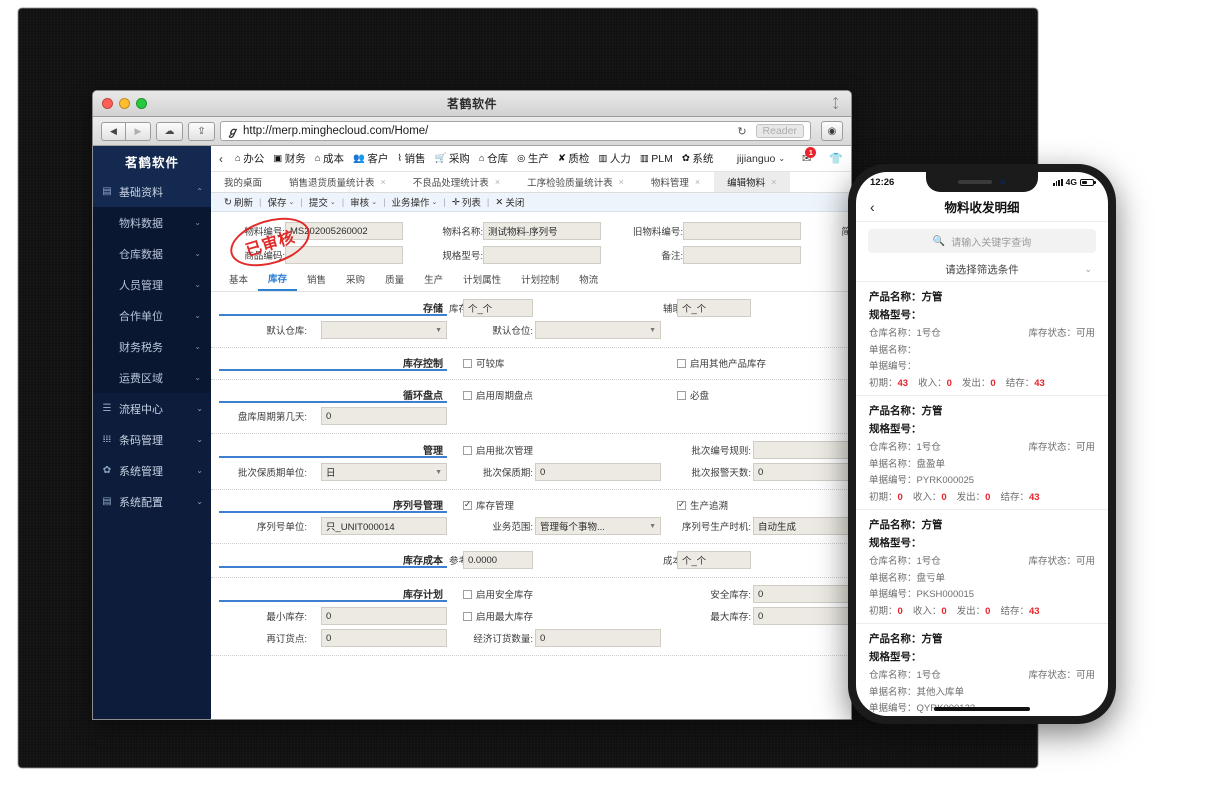 The image size is (1218, 812). What do you see at coordinates (329, 158) in the screenshot?
I see `topnav-item-cost: ⌂ 成本` at bounding box center [329, 158].